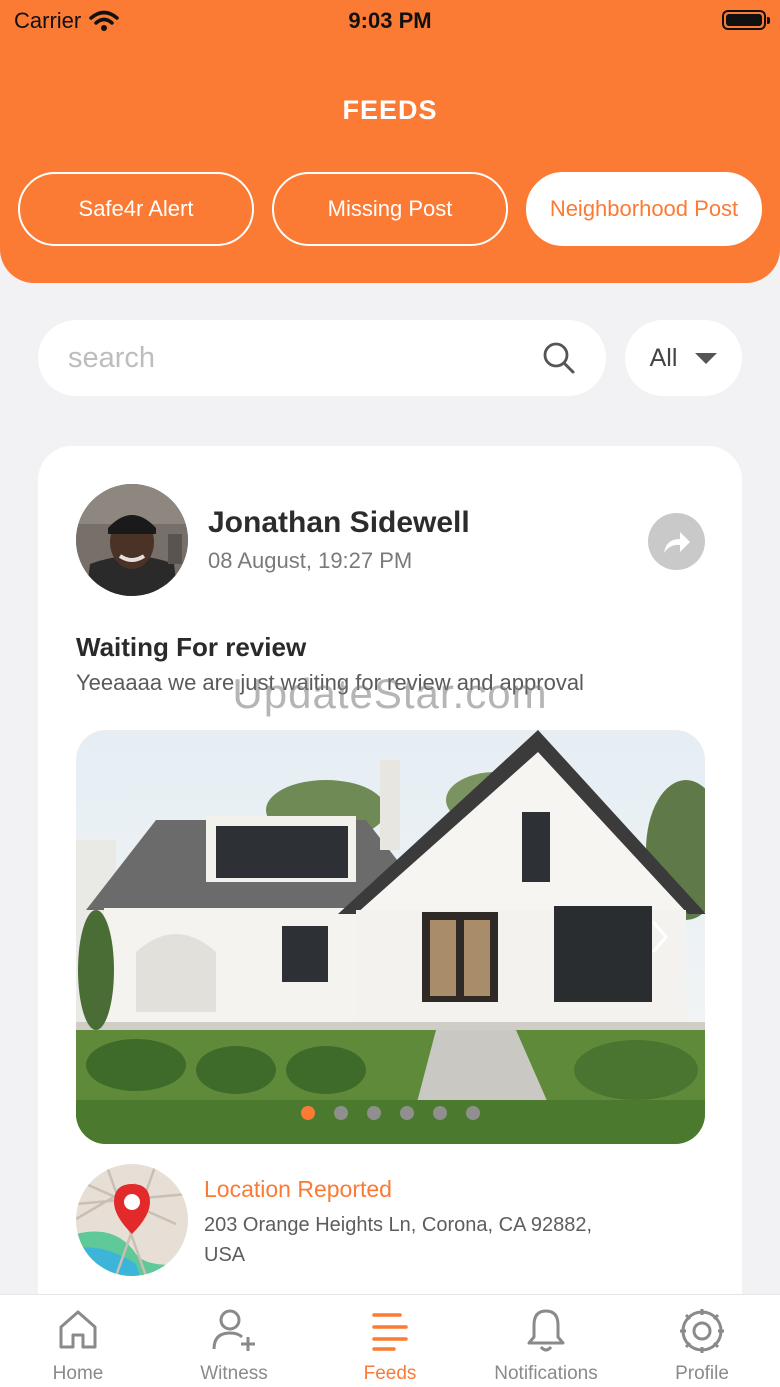  What do you see at coordinates (191, 647) in the screenshot?
I see `post-title: Waiting For review` at bounding box center [191, 647].